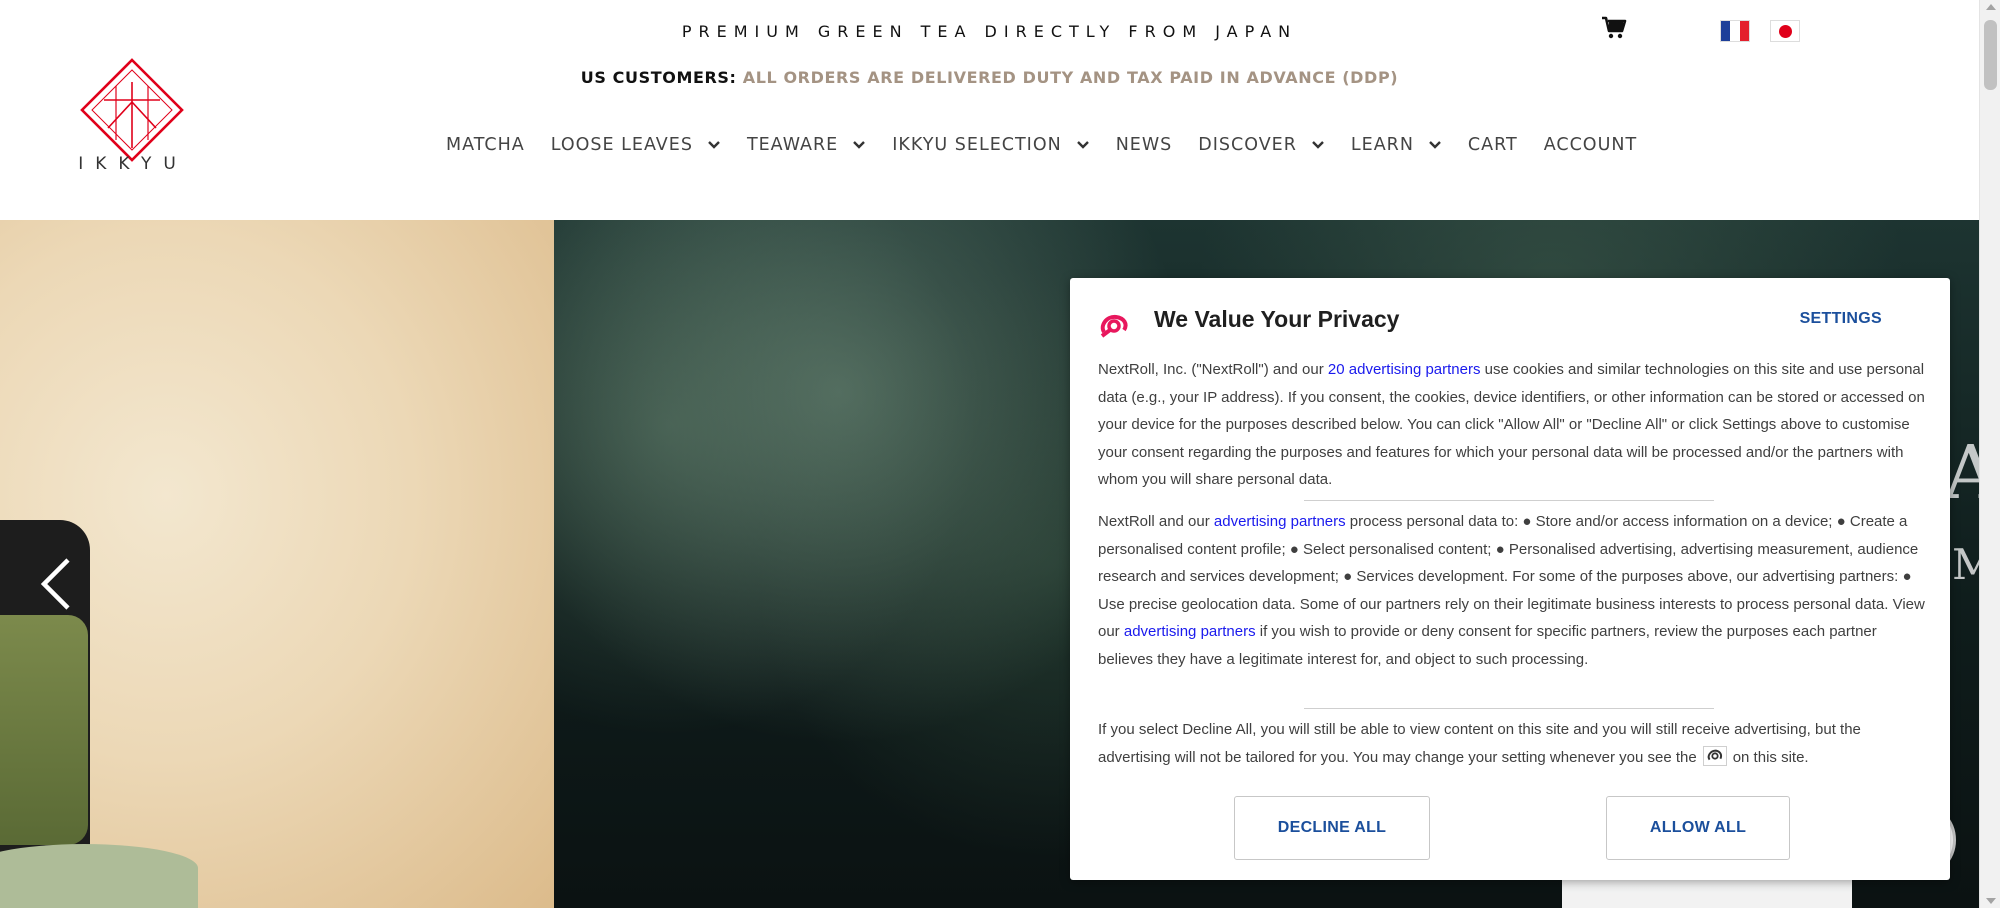  Describe the element at coordinates (1965, 564) in the screenshot. I see `hero-subheadline-fragment: M` at that location.